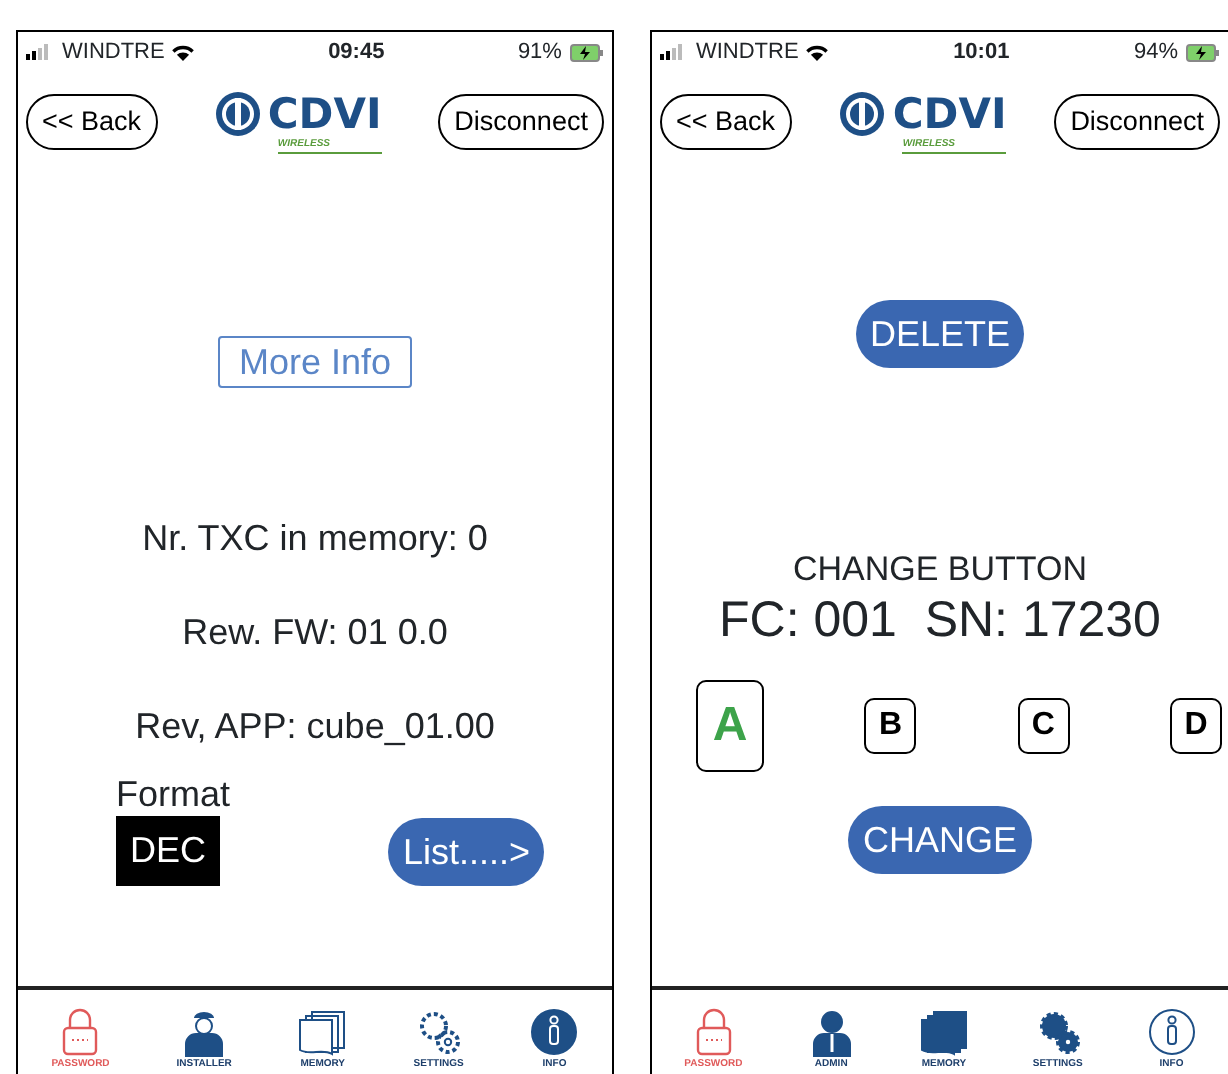 Image resolution: width=1228 pixels, height=1074 pixels. Describe the element at coordinates (356, 52) in the screenshot. I see `clock-time: 09:45` at that location.